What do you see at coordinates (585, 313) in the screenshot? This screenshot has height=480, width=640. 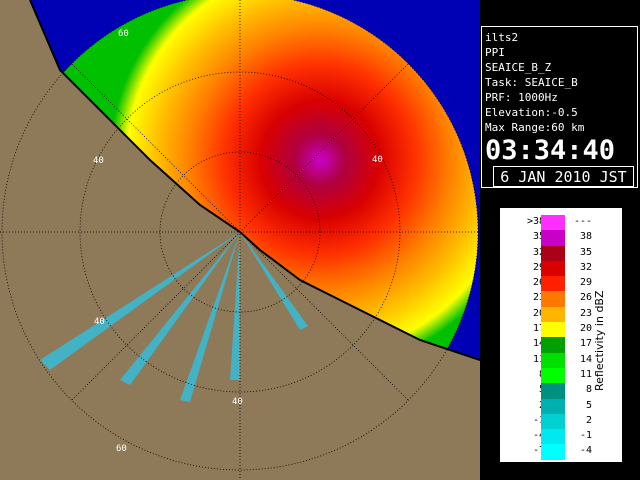 I see `legend-high-value: 23` at bounding box center [585, 313].